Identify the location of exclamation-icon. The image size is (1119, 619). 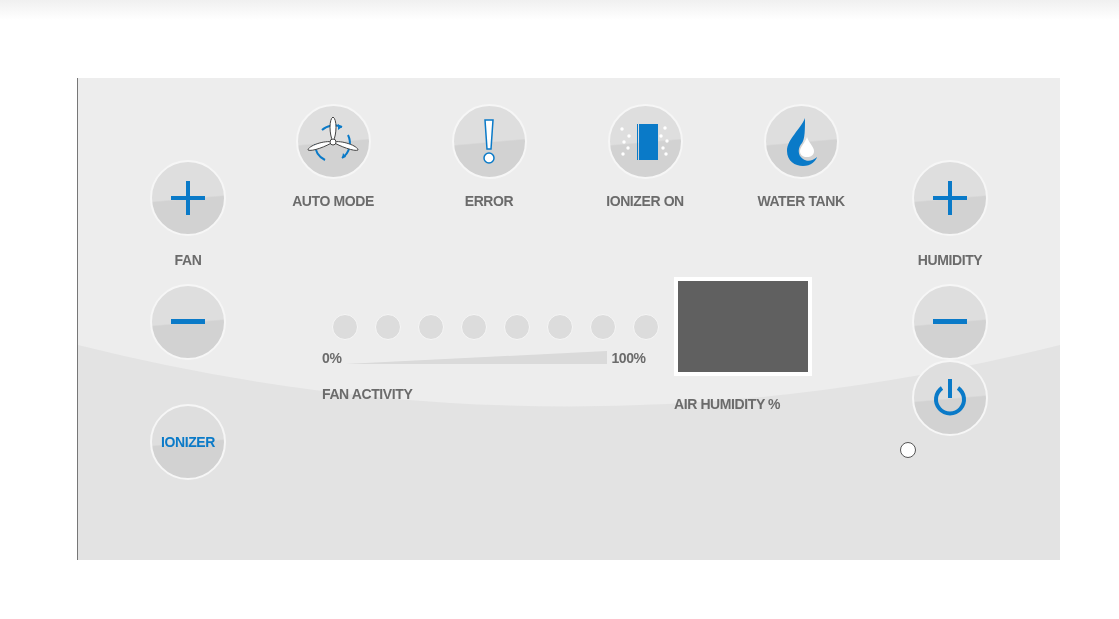
(489, 141).